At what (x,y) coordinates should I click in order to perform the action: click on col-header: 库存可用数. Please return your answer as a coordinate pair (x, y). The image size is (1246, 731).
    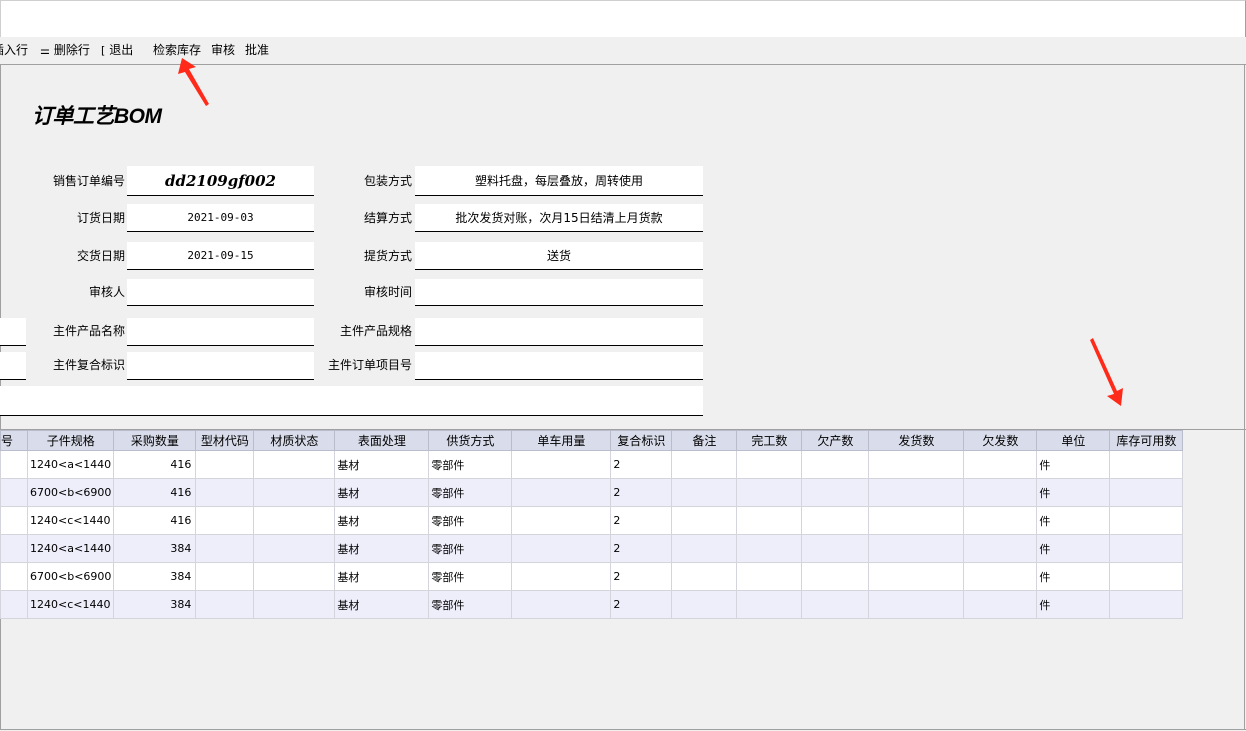
    Looking at the image, I should click on (1146, 440).